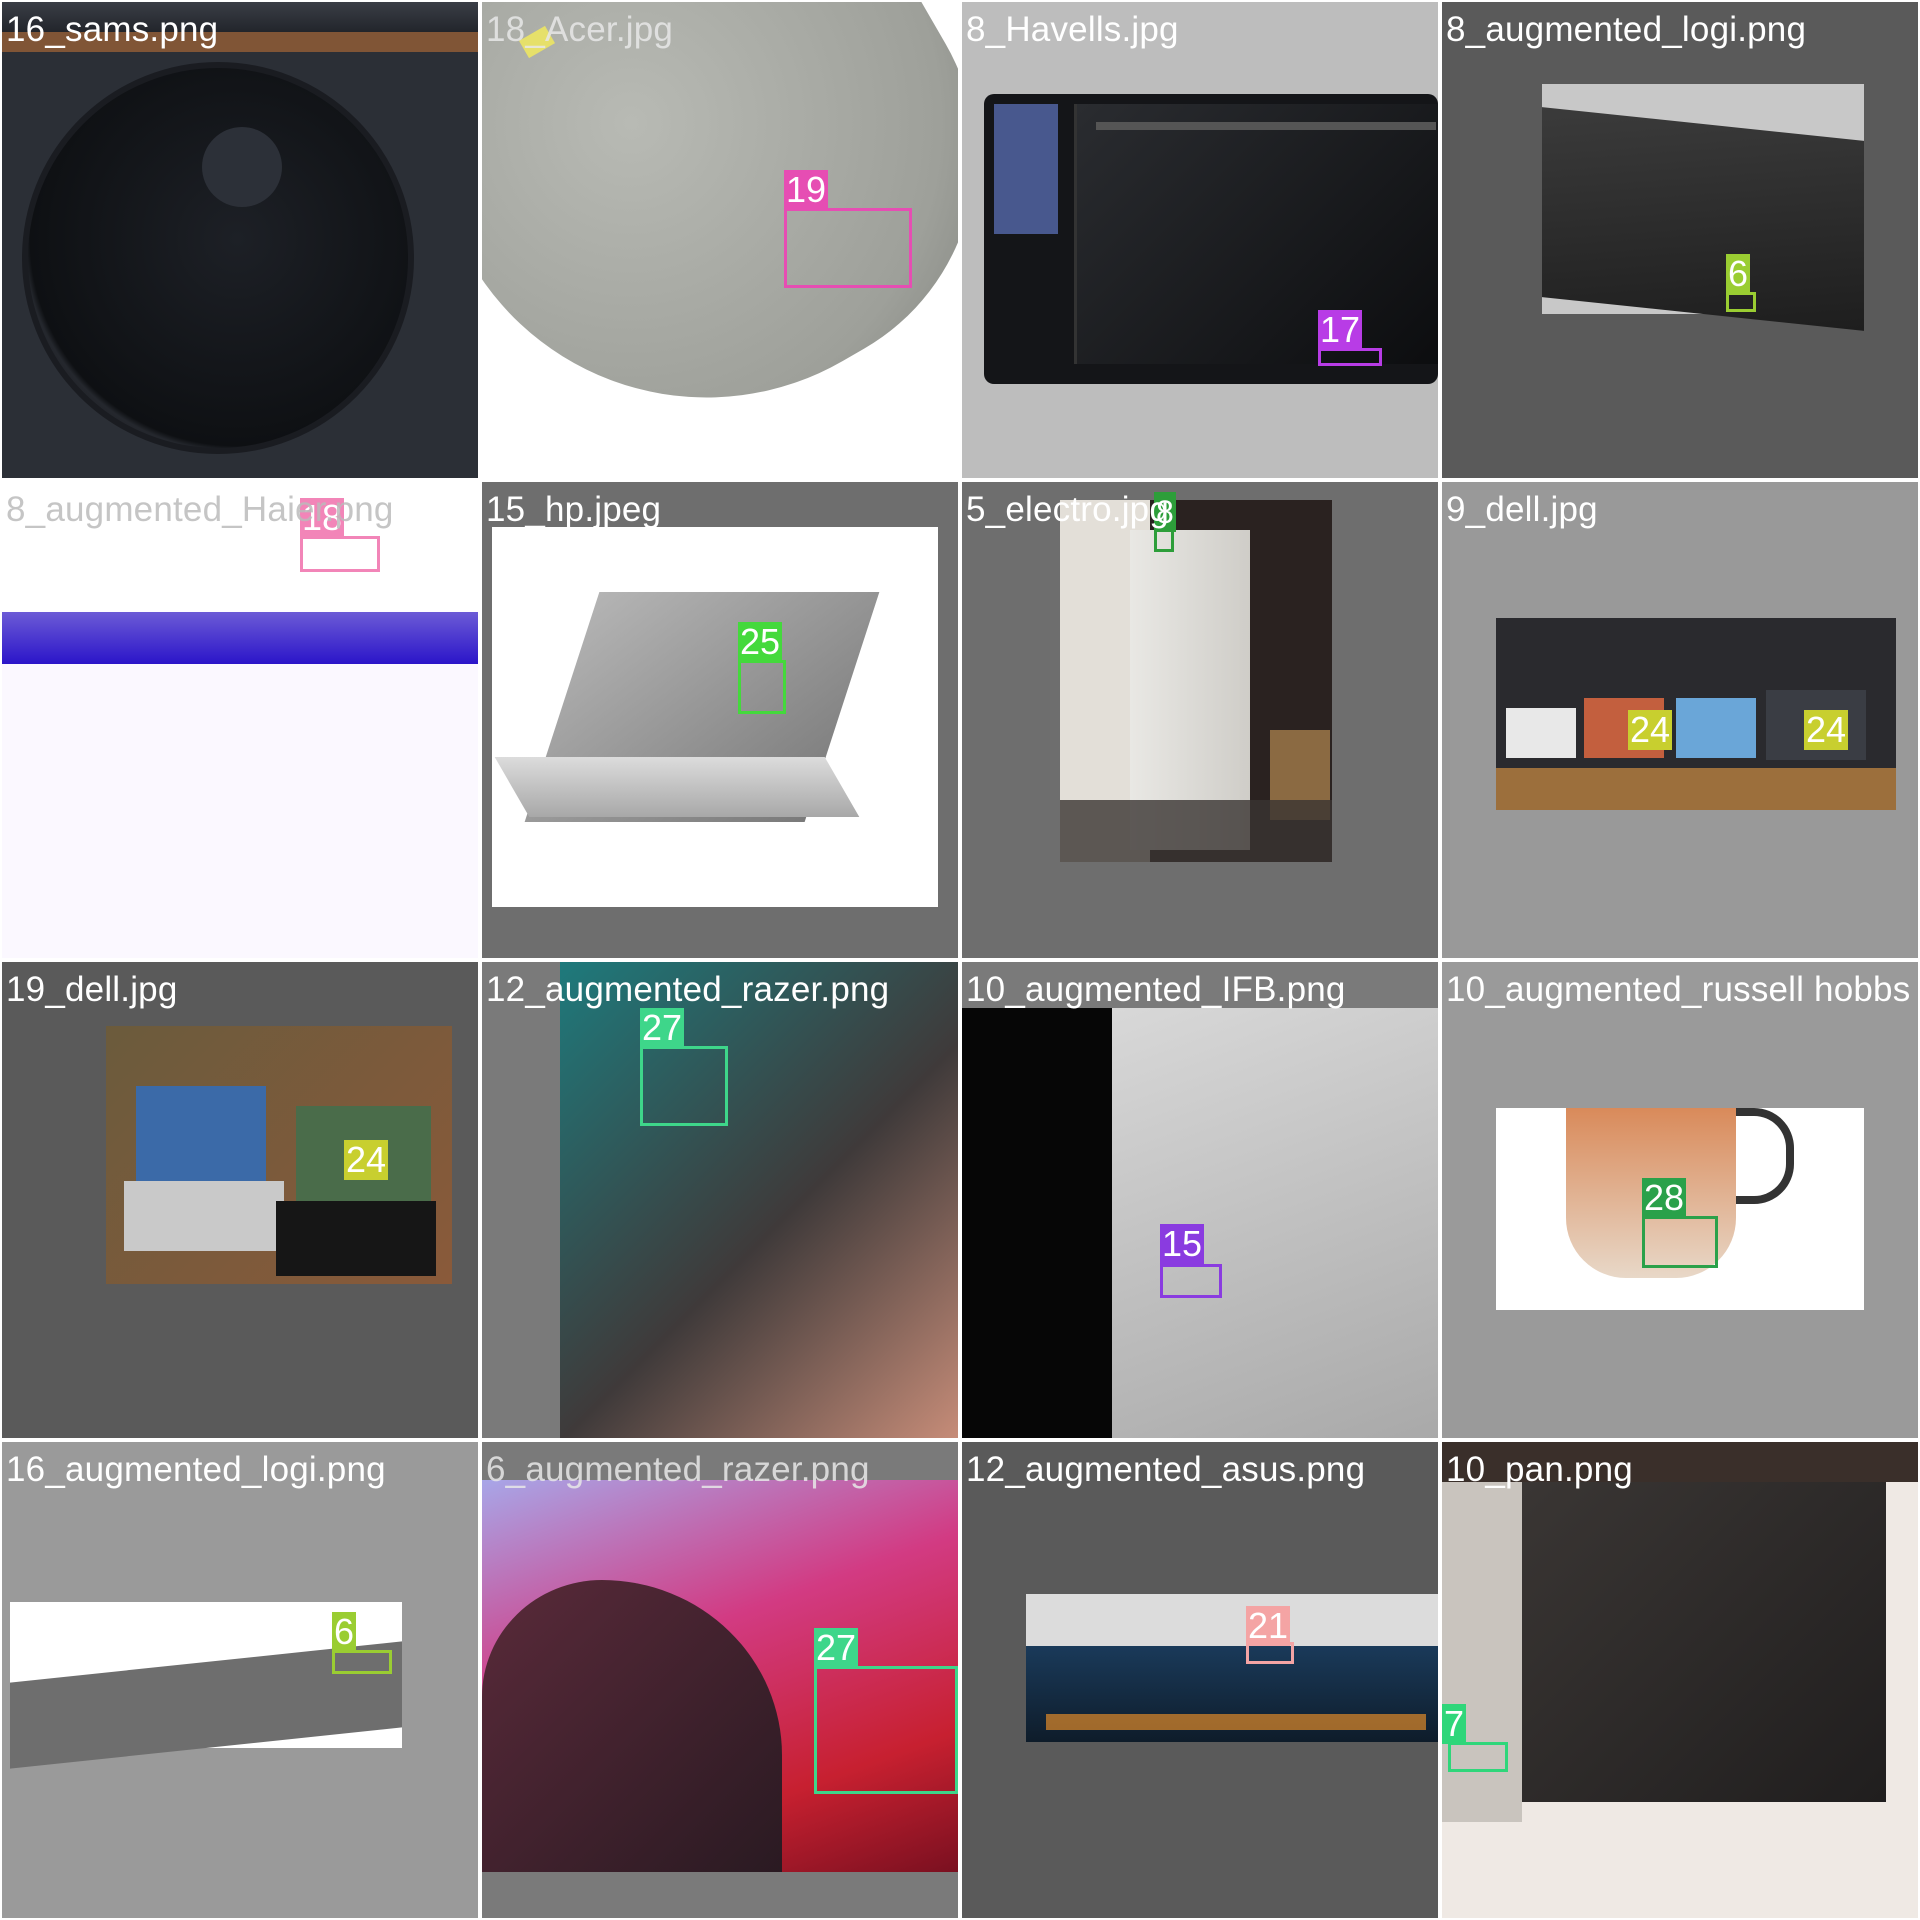 Image resolution: width=1920 pixels, height=1920 pixels. I want to click on laptop-image, so click(715, 717).